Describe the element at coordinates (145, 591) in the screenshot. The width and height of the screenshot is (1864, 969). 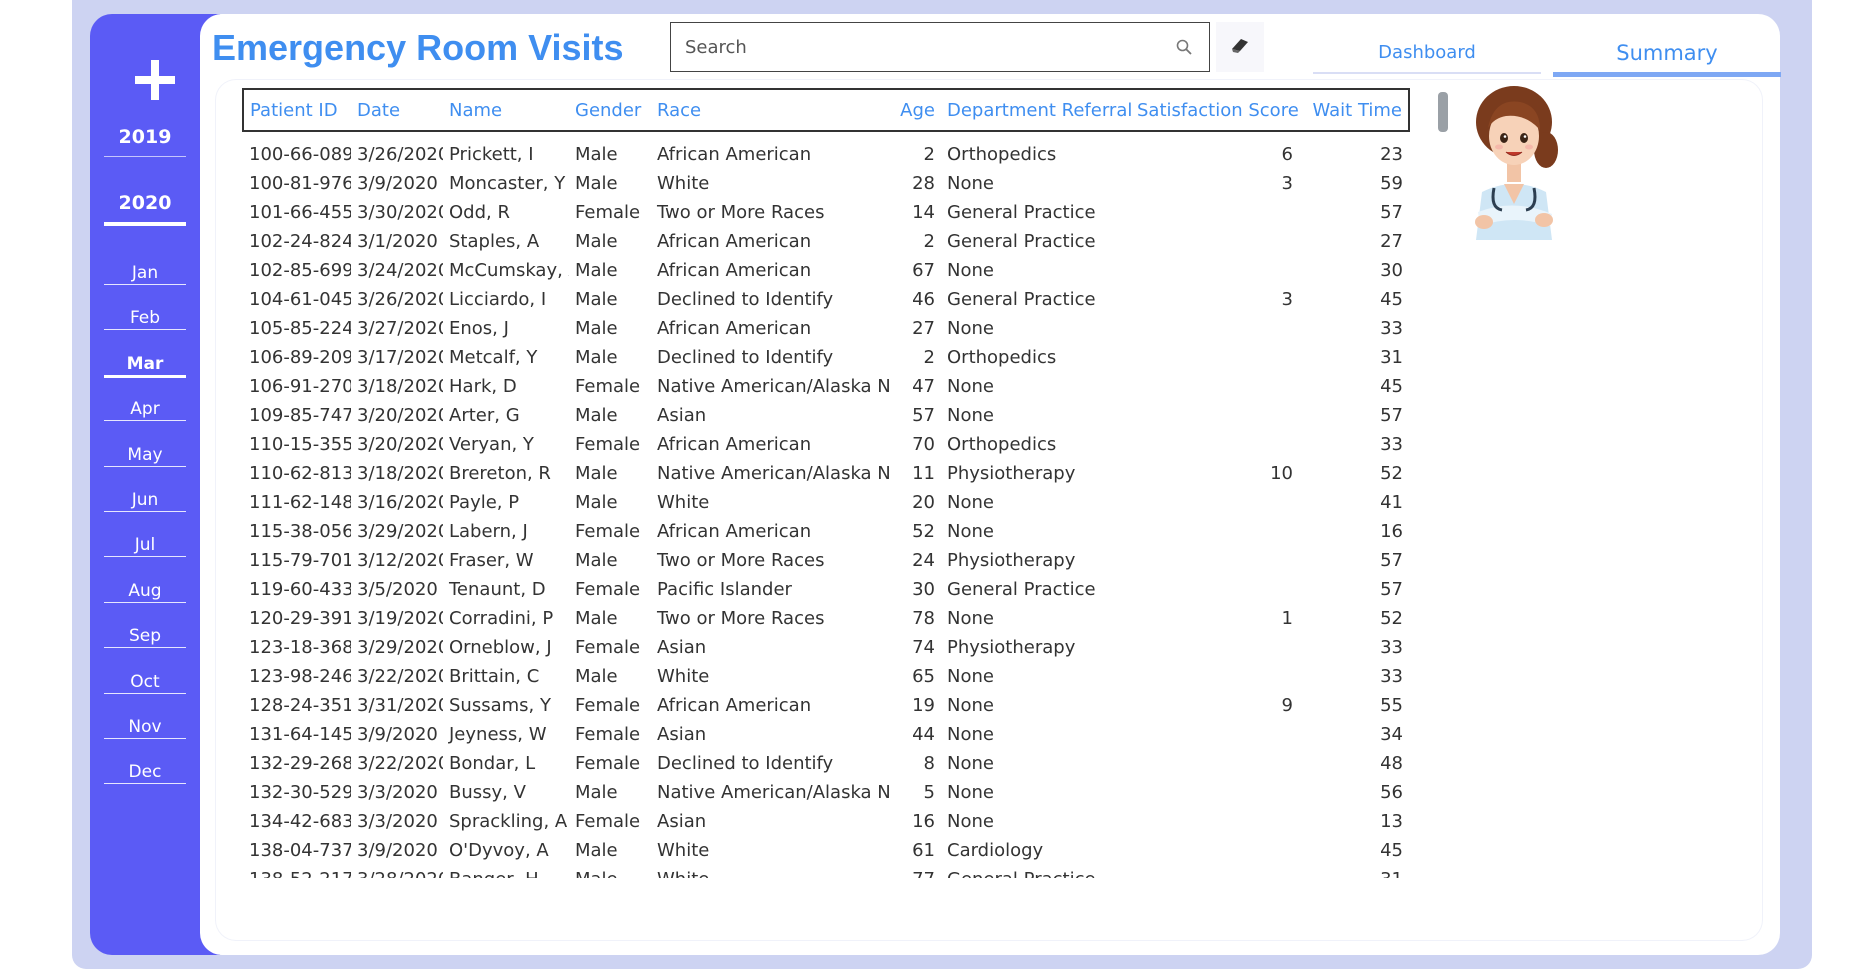
I see `month-item-aug: Aug` at that location.